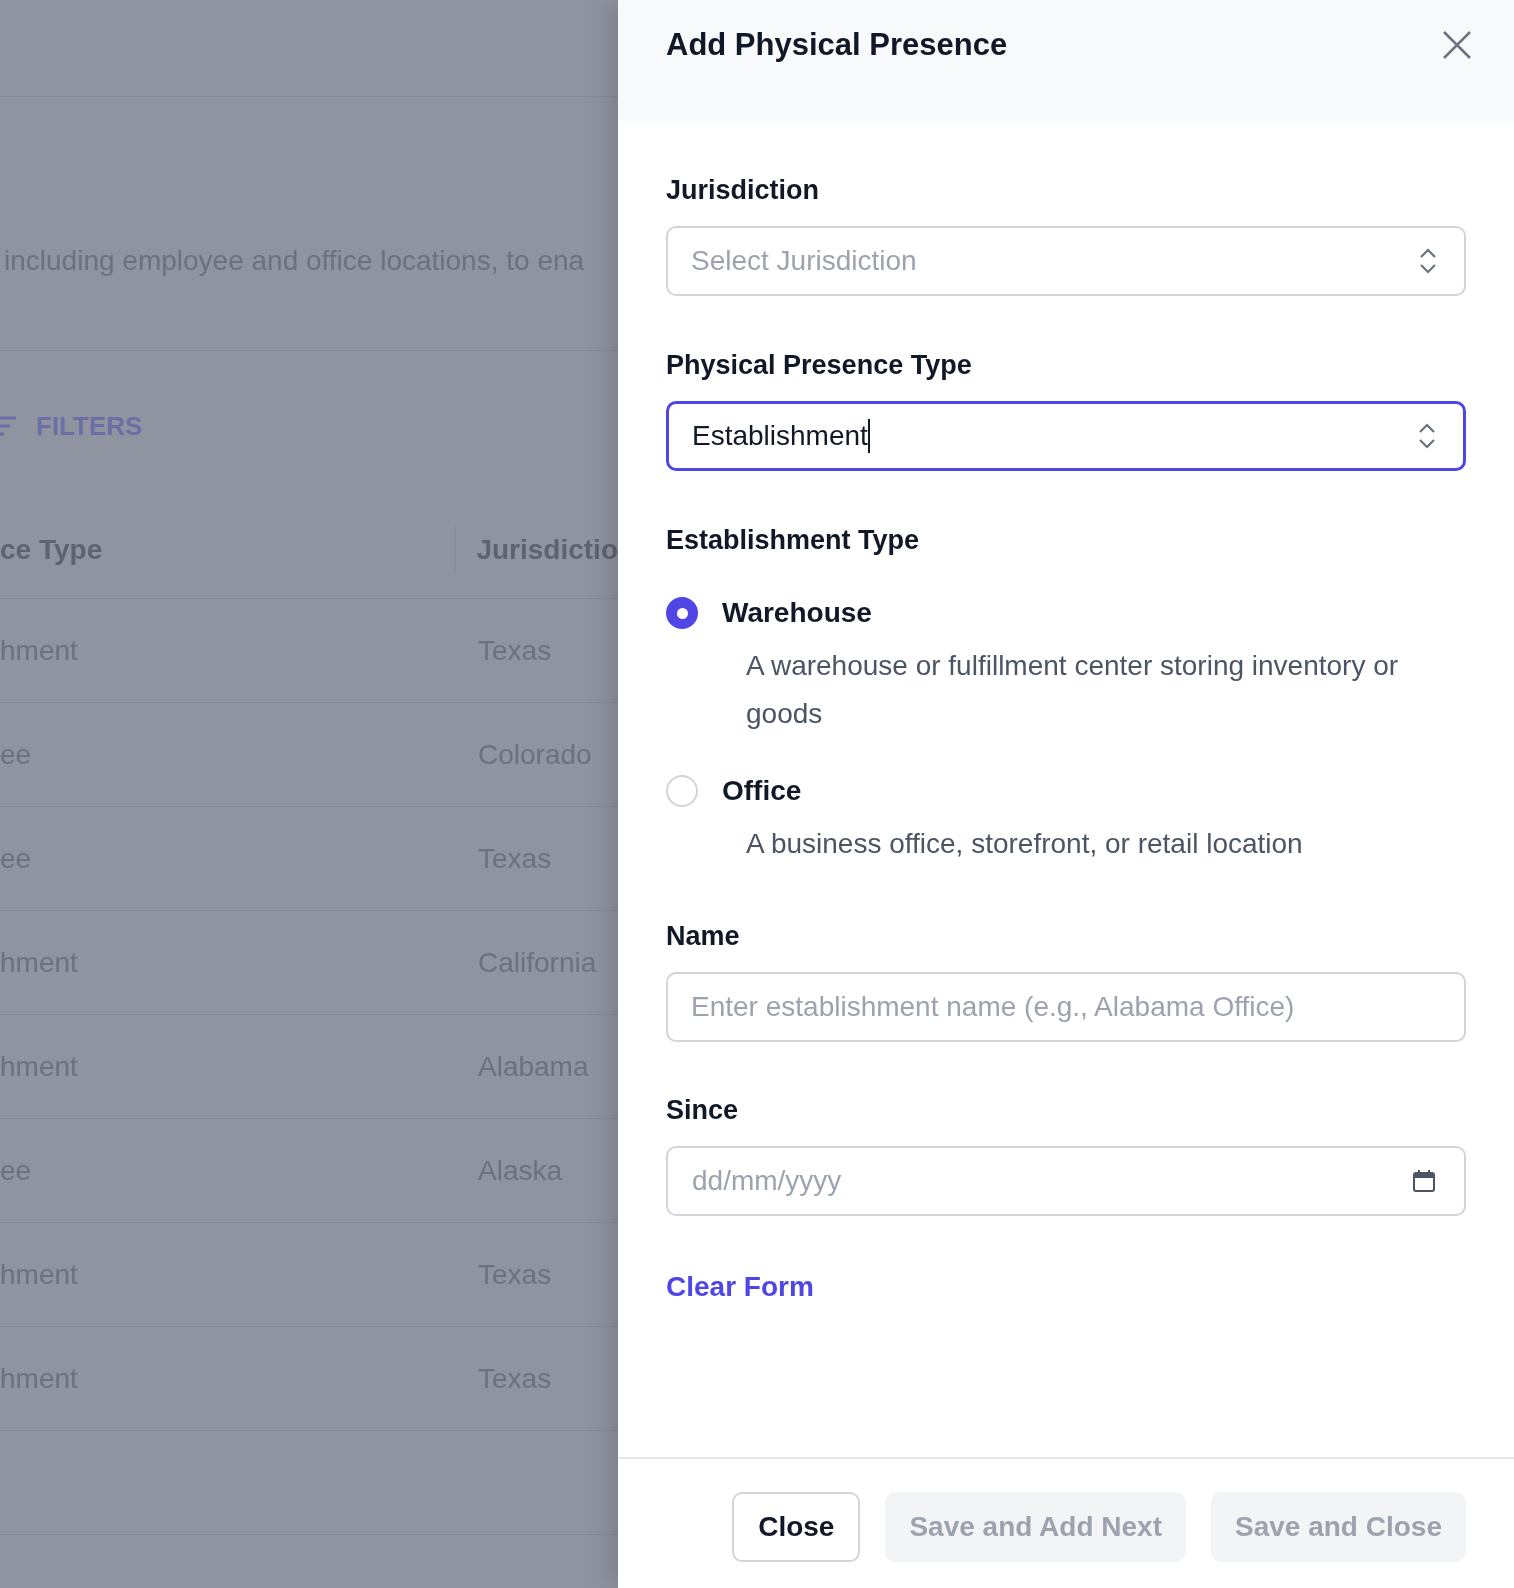  Describe the element at coordinates (1066, 261) in the screenshot. I see `select-field: Select Jurisdiction` at that location.